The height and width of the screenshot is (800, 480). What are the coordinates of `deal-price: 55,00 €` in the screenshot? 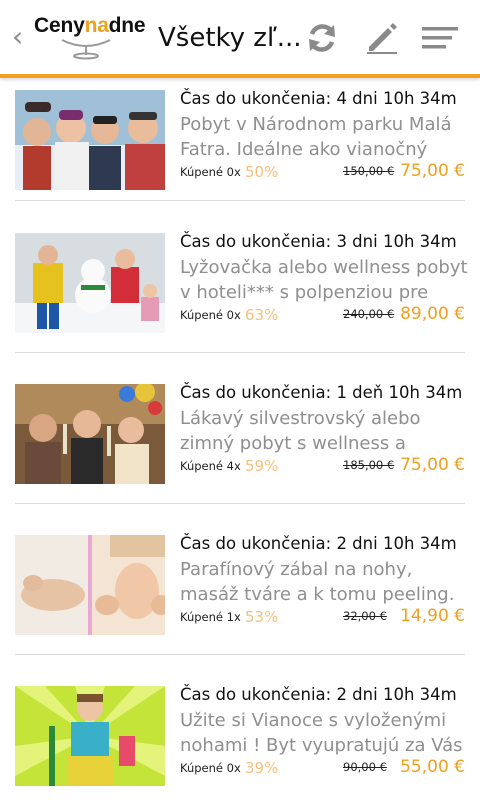 It's located at (432, 767).